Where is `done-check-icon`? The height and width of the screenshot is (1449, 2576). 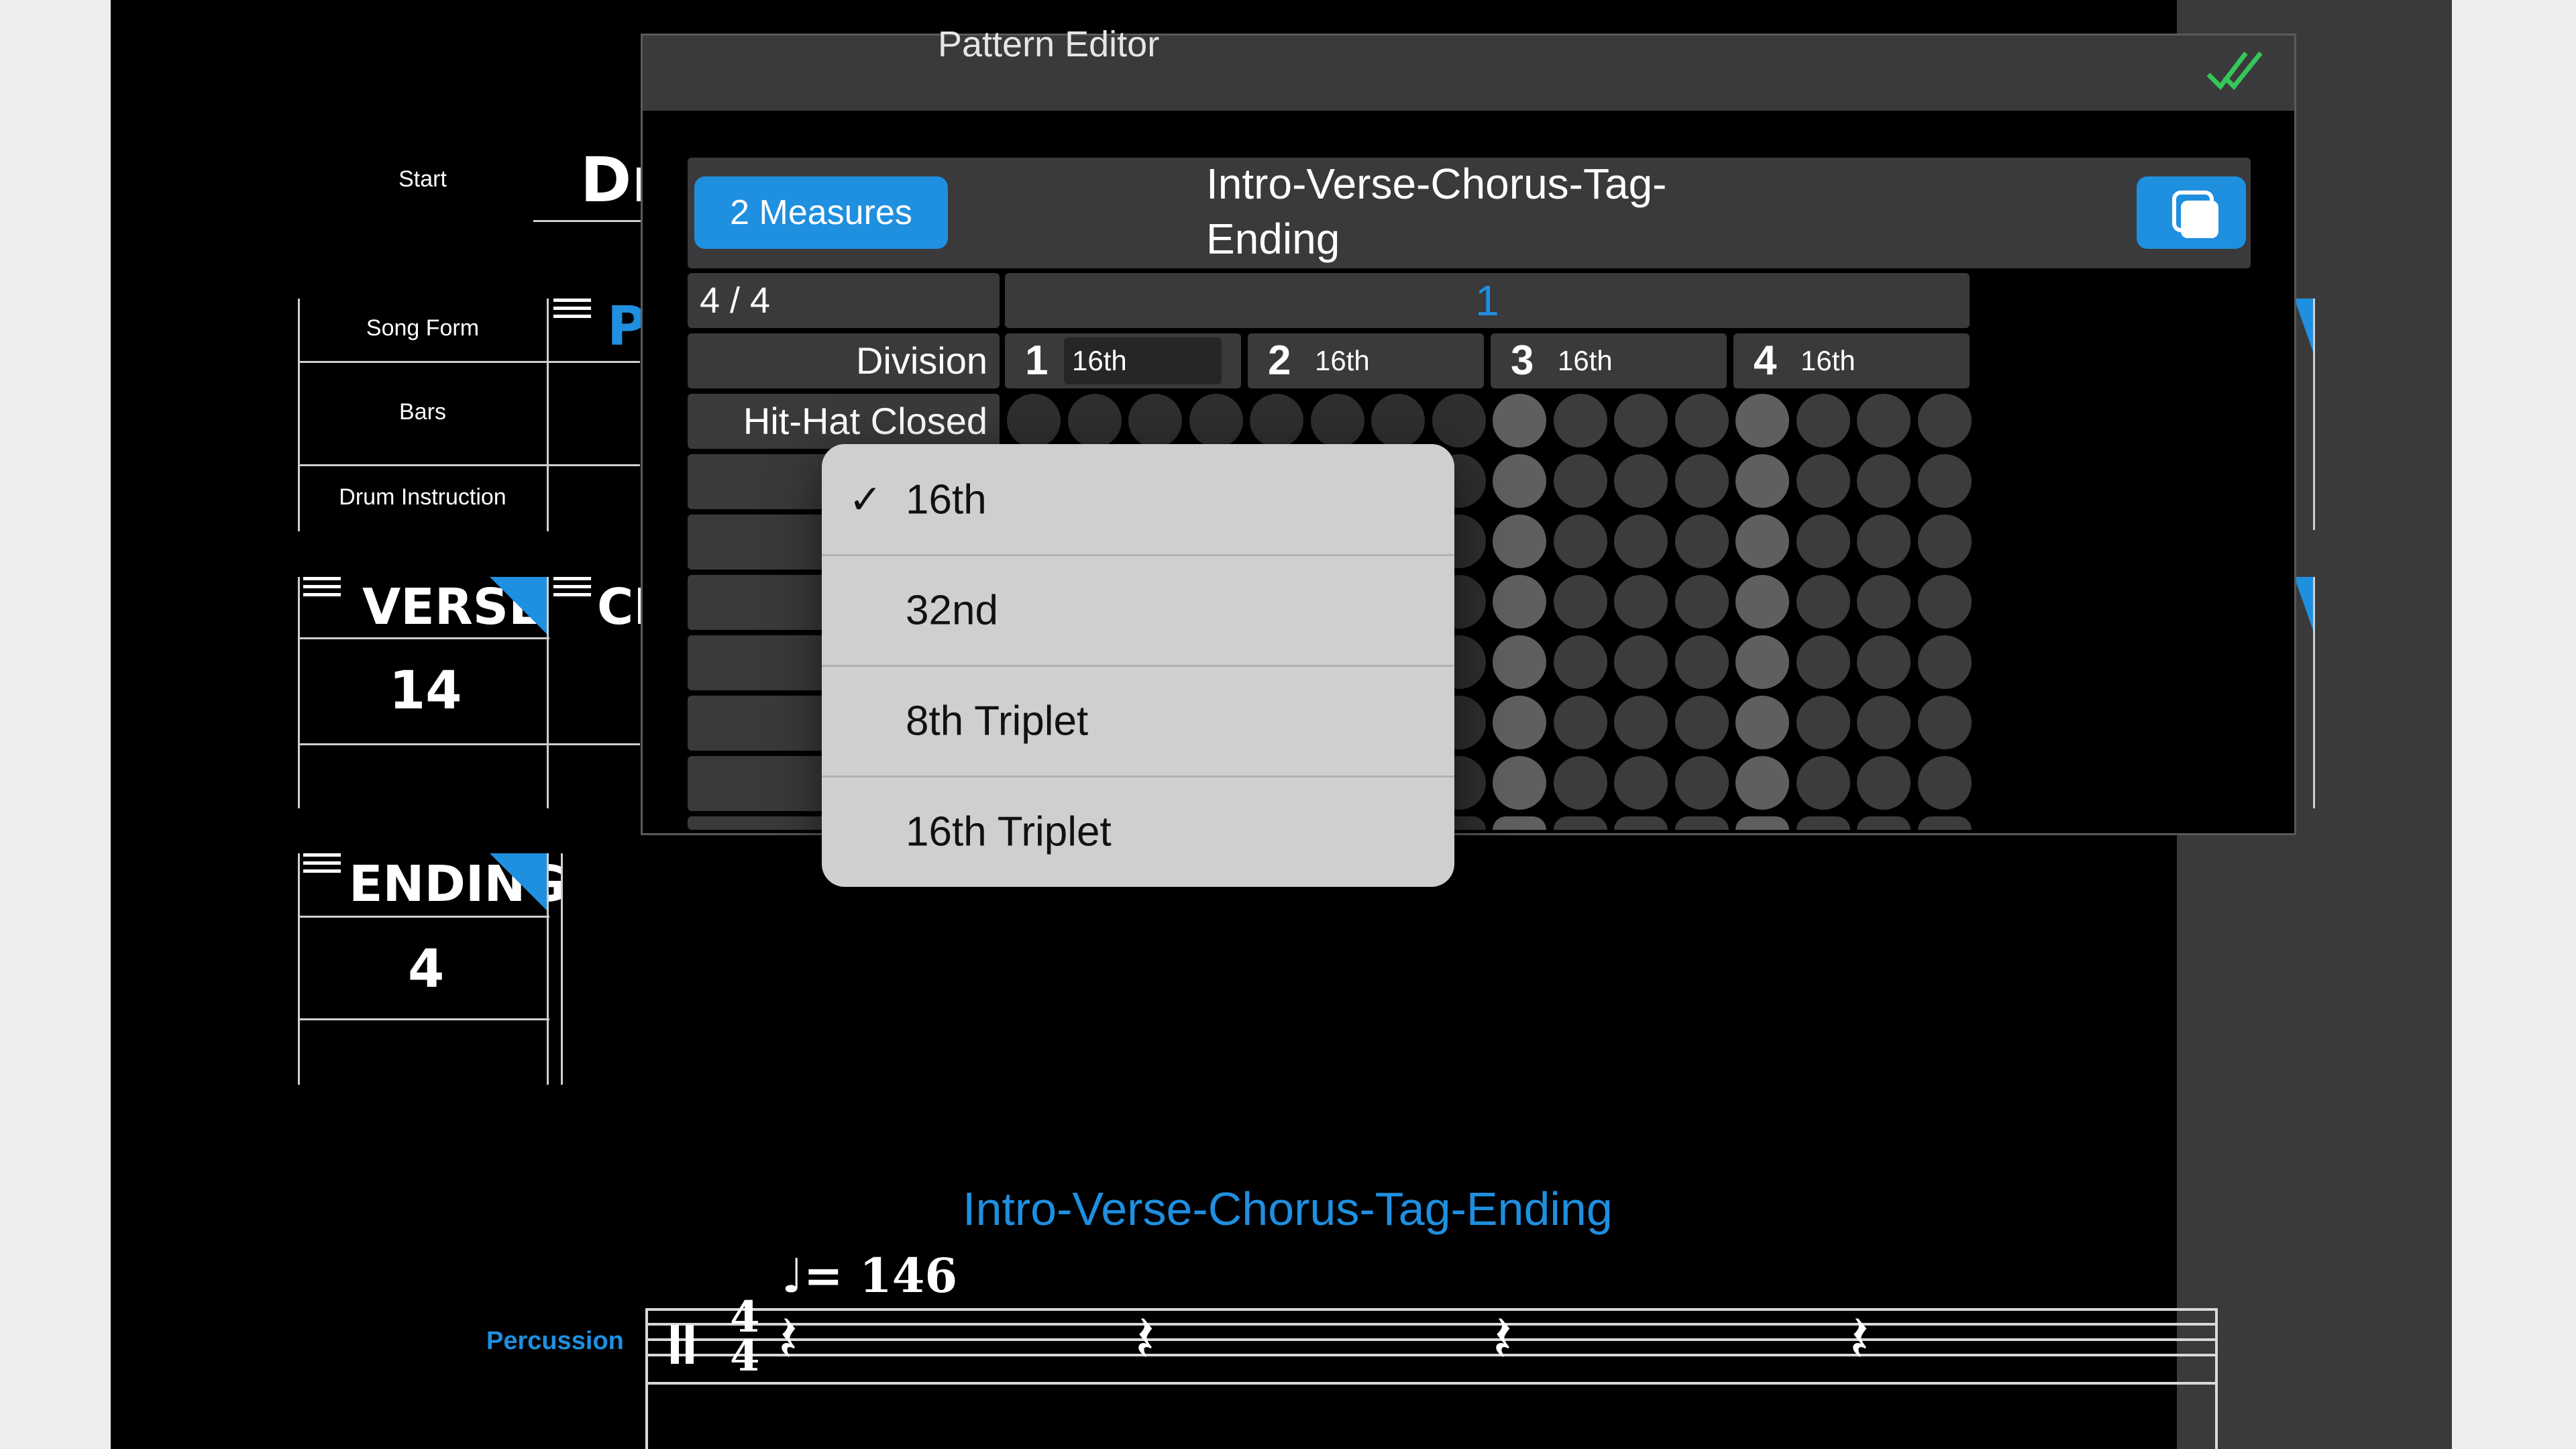 done-check-icon is located at coordinates (2236, 71).